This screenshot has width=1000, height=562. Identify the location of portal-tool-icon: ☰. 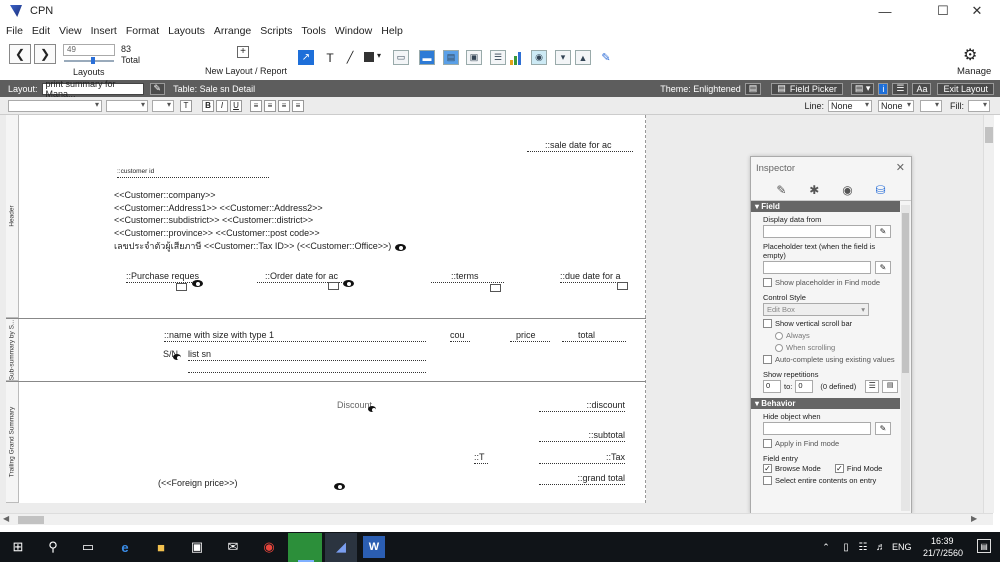
(498, 57).